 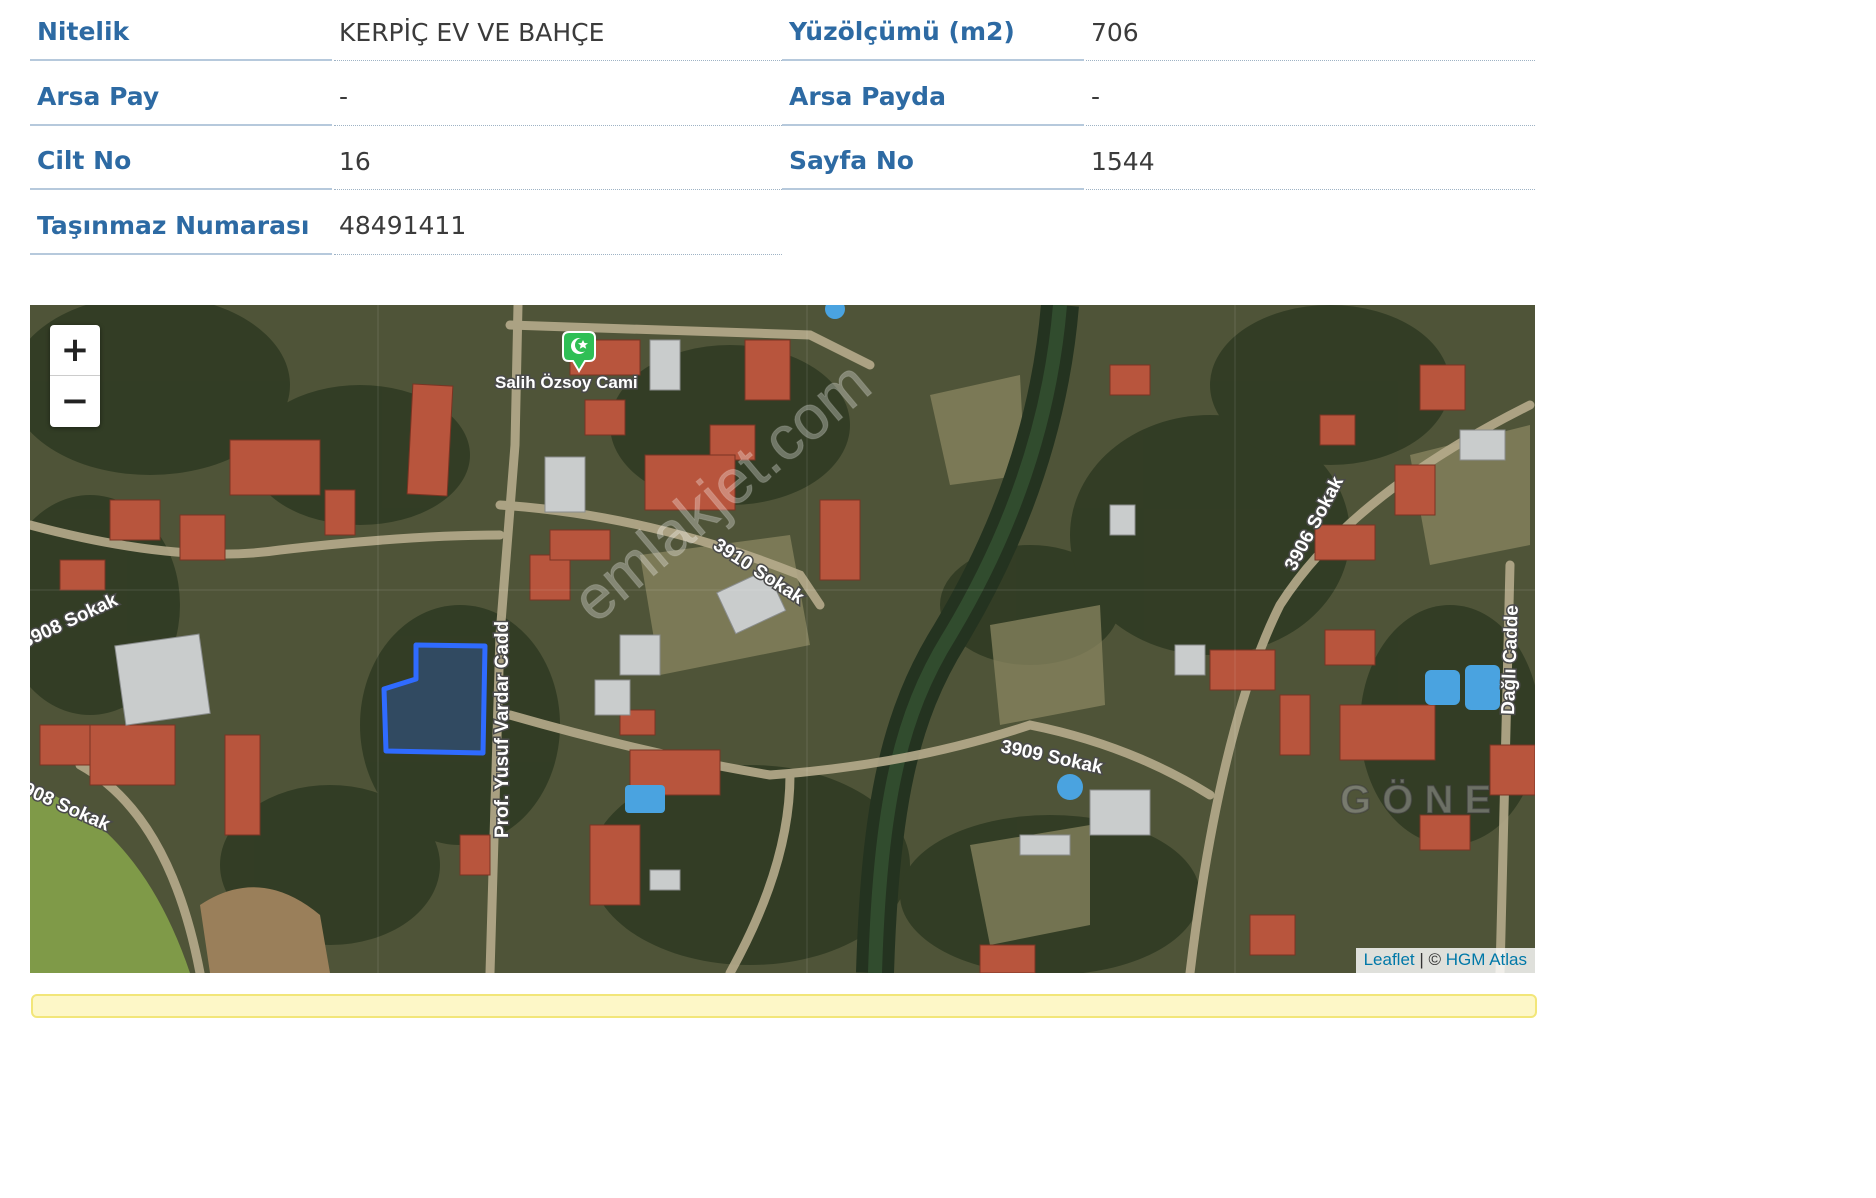 I want to click on info-row: Arsa Pay - Arsa Payda -, so click(x=782, y=101).